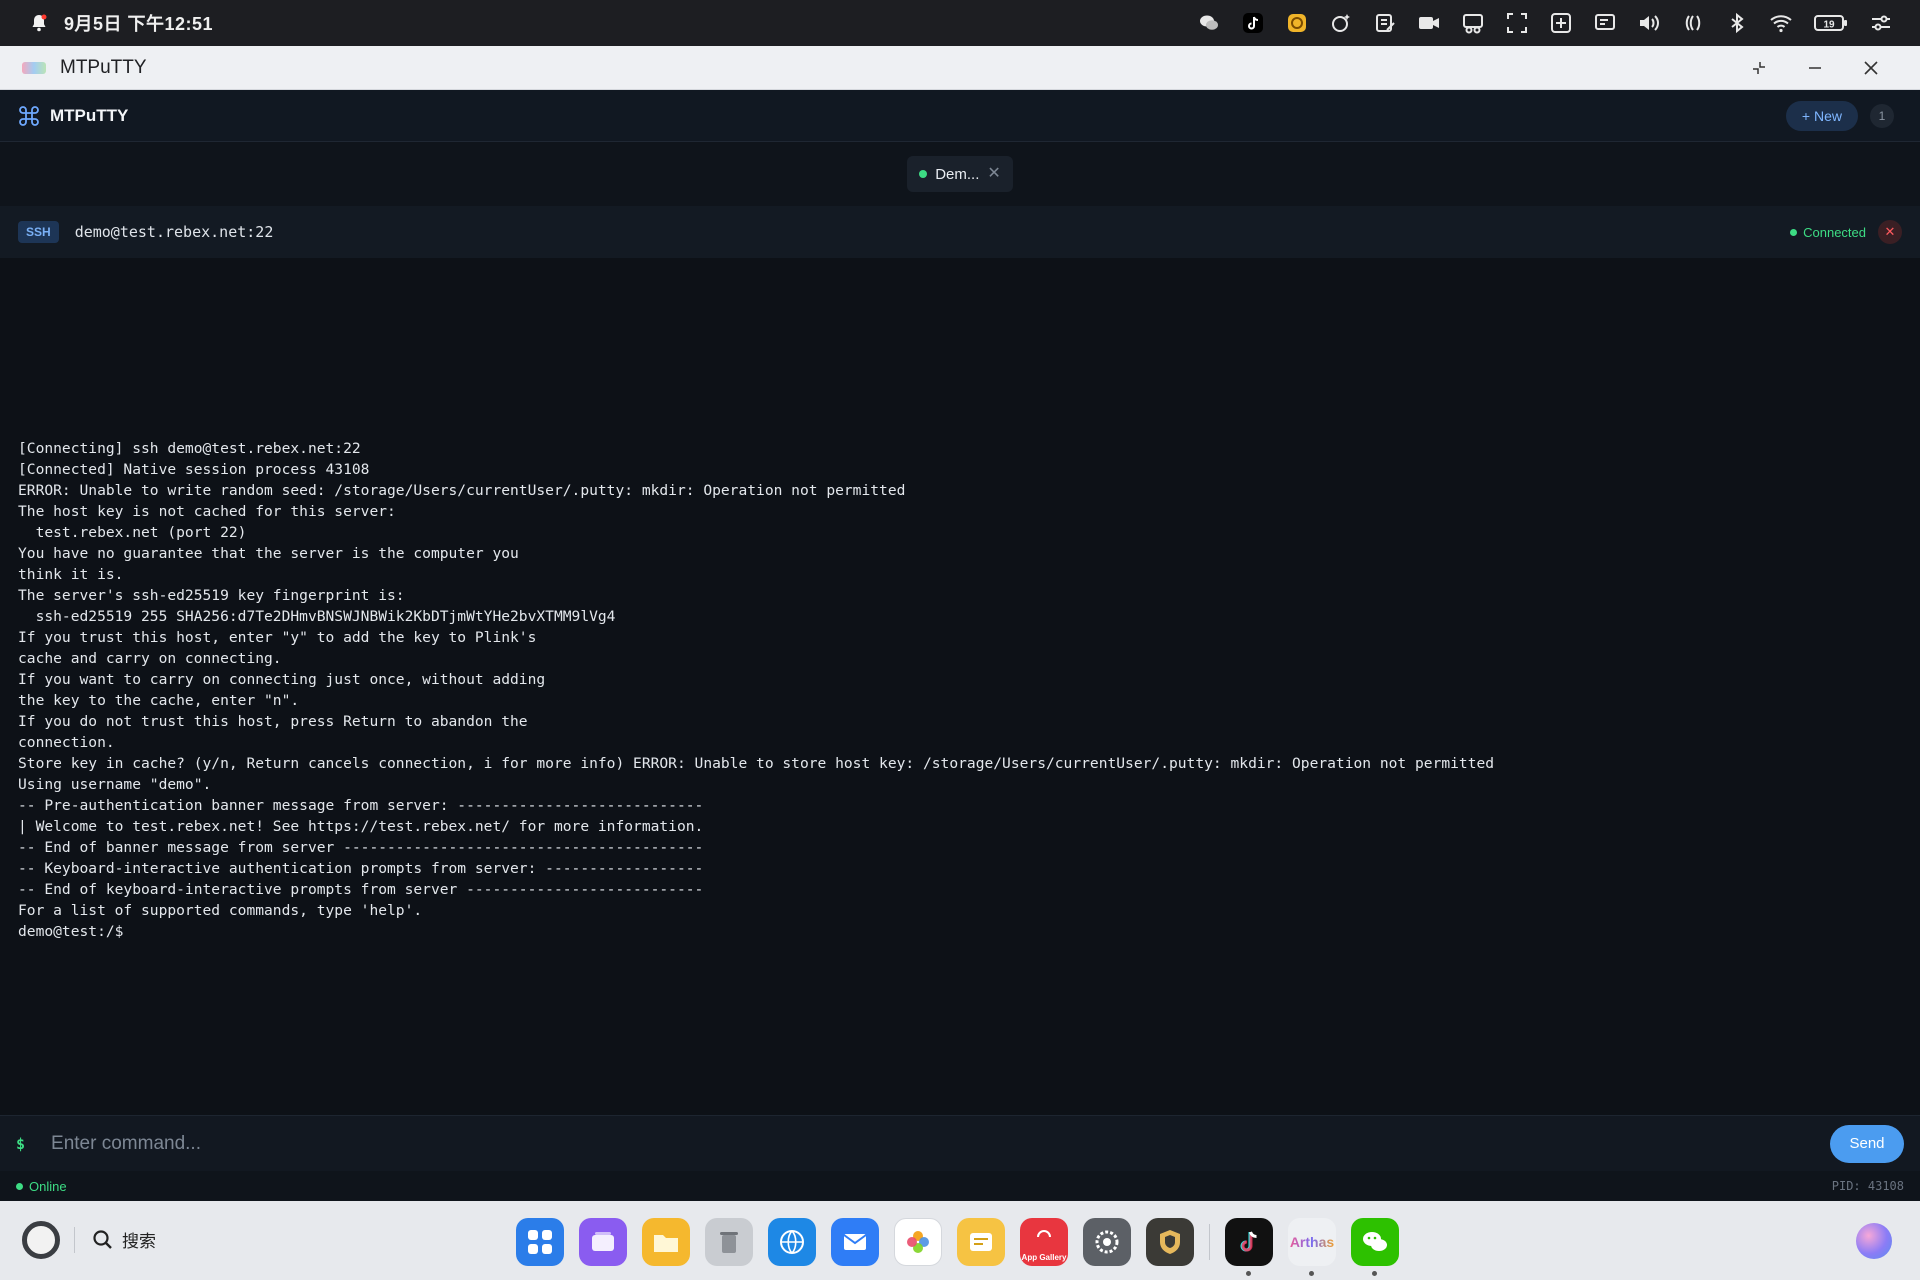 The height and width of the screenshot is (1280, 1920). I want to click on protocol-badge: SSH, so click(38, 232).